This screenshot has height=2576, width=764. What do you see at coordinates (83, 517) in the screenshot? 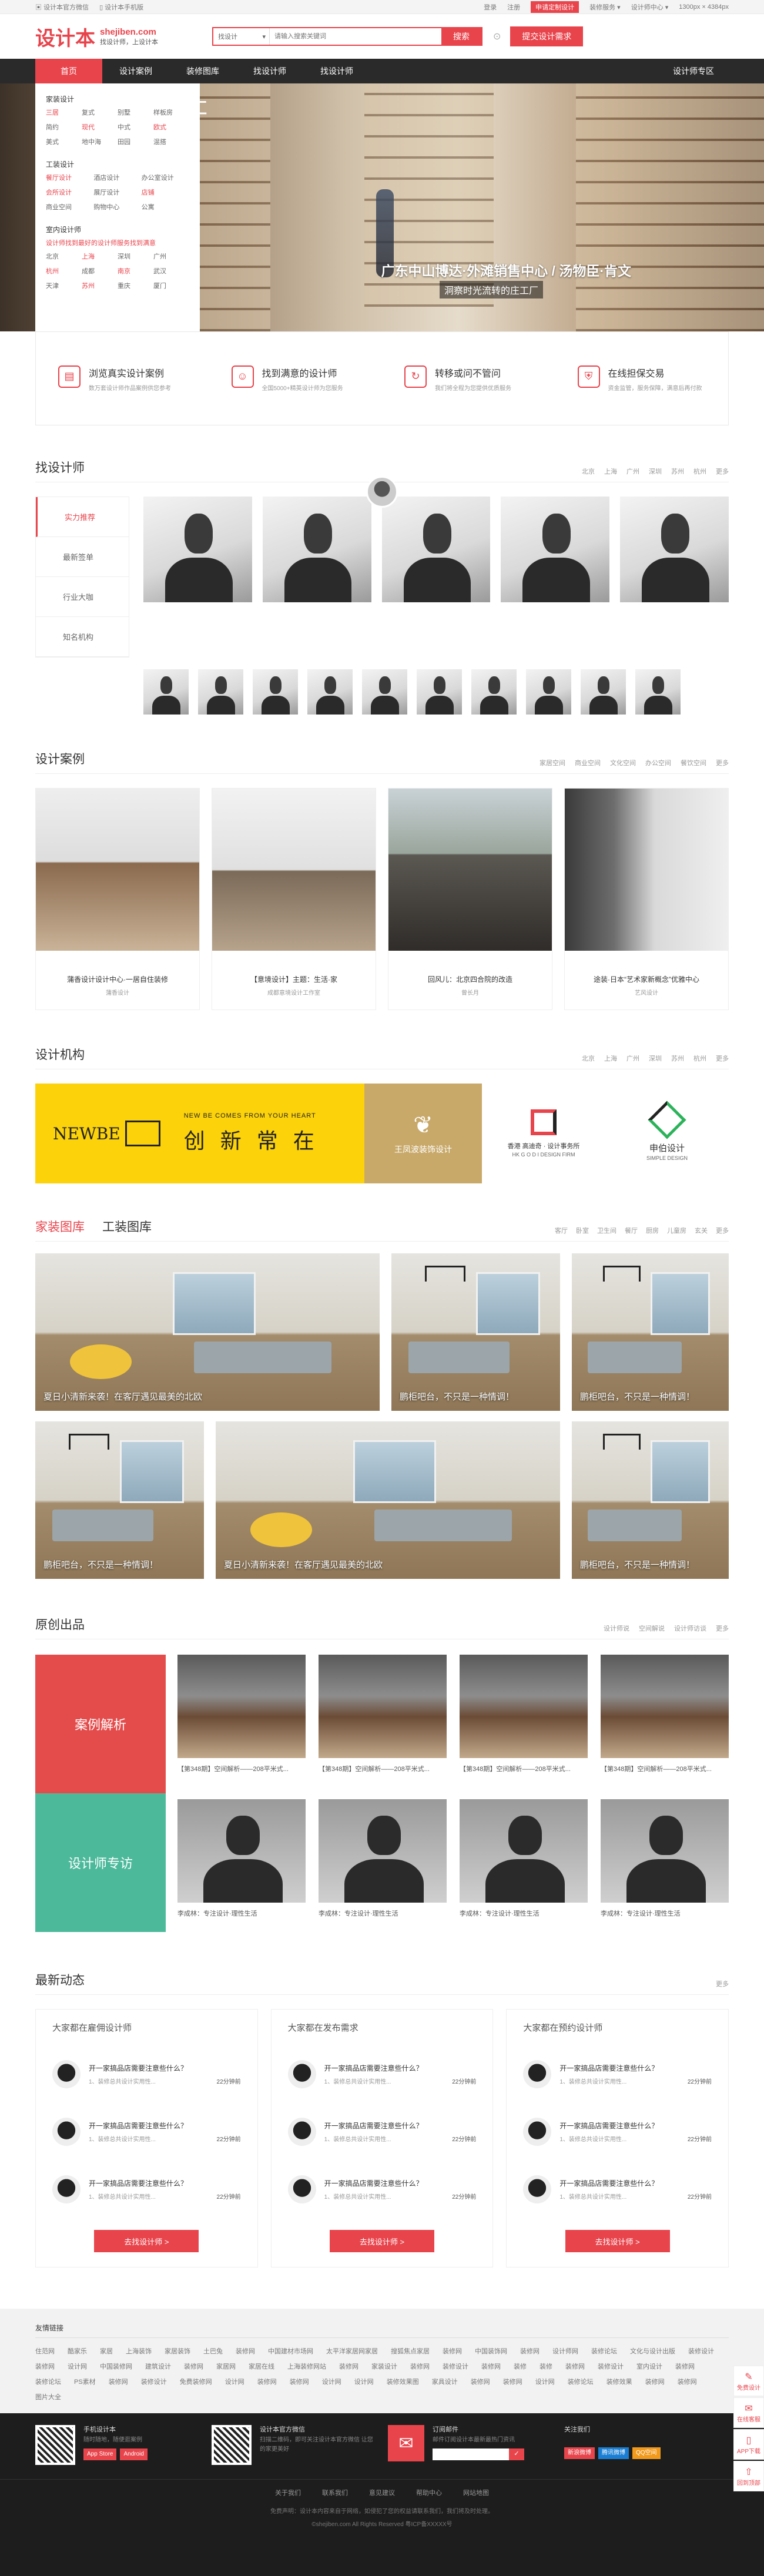
I see `filter-item: 实力推荐` at bounding box center [83, 517].